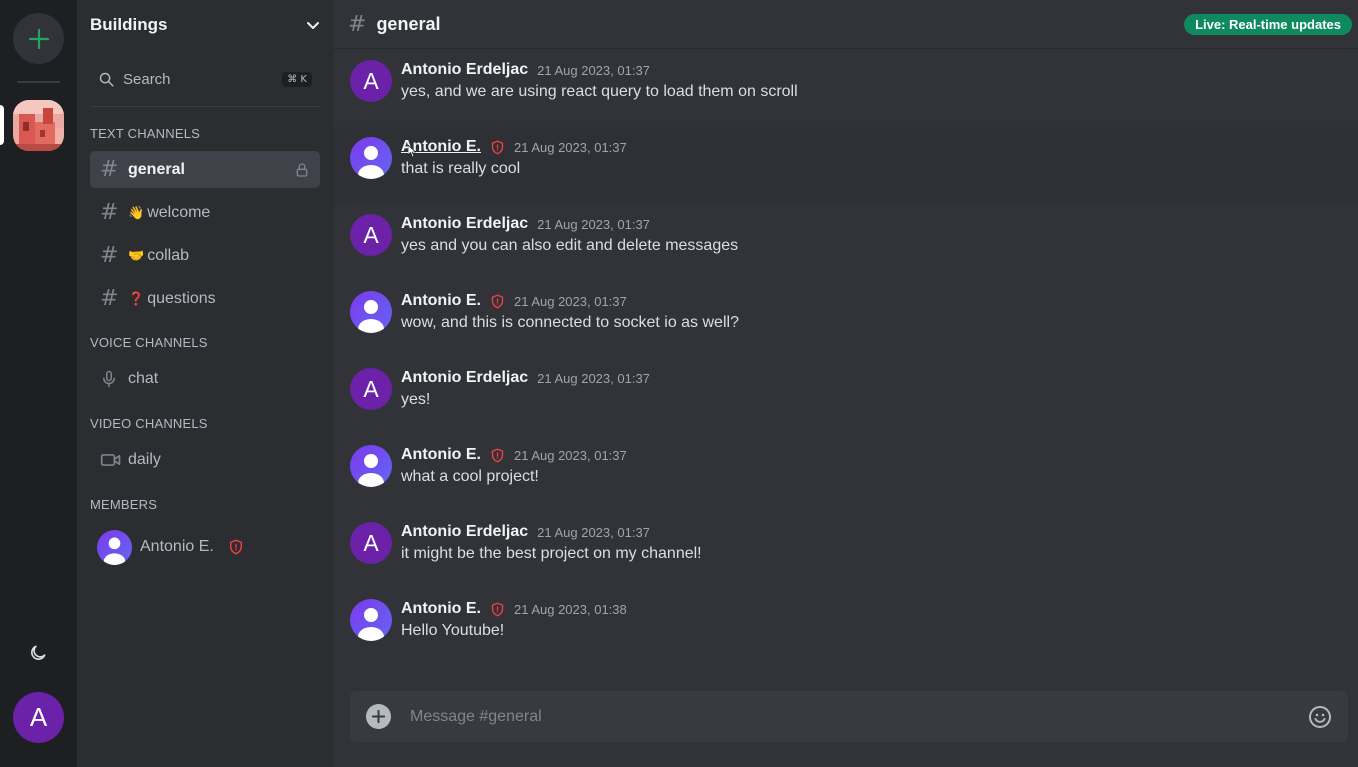 The image size is (1358, 767). I want to click on section-title-text-channels: TEXT CHANNELS, so click(145, 133).